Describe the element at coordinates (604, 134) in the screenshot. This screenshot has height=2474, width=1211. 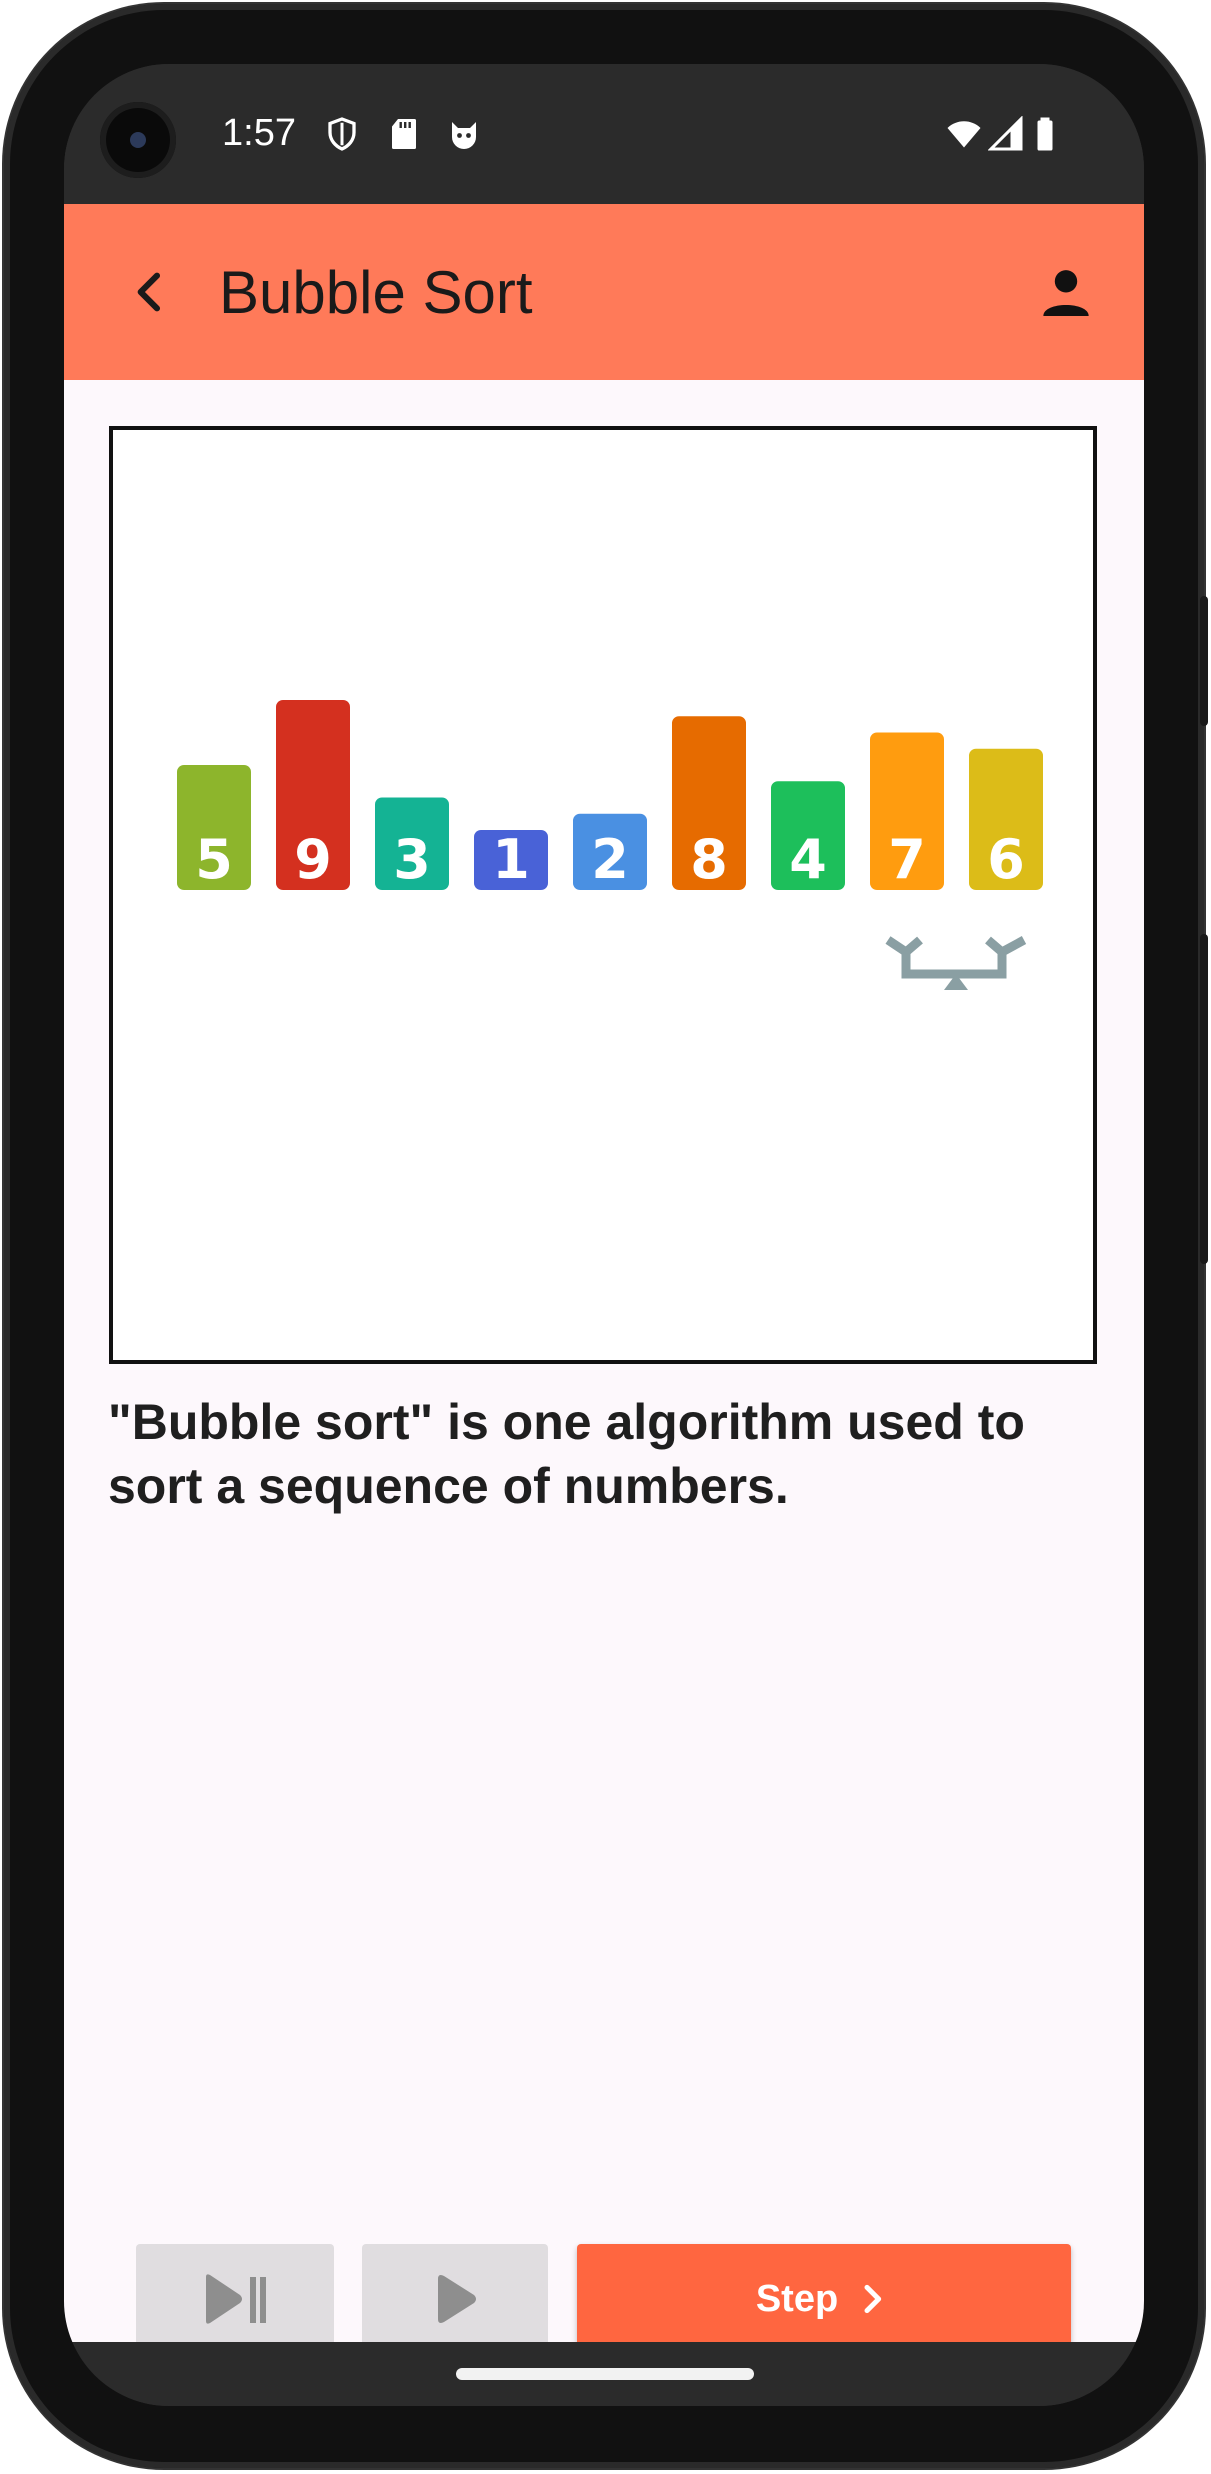
I see `status-bar: 1:57` at that location.